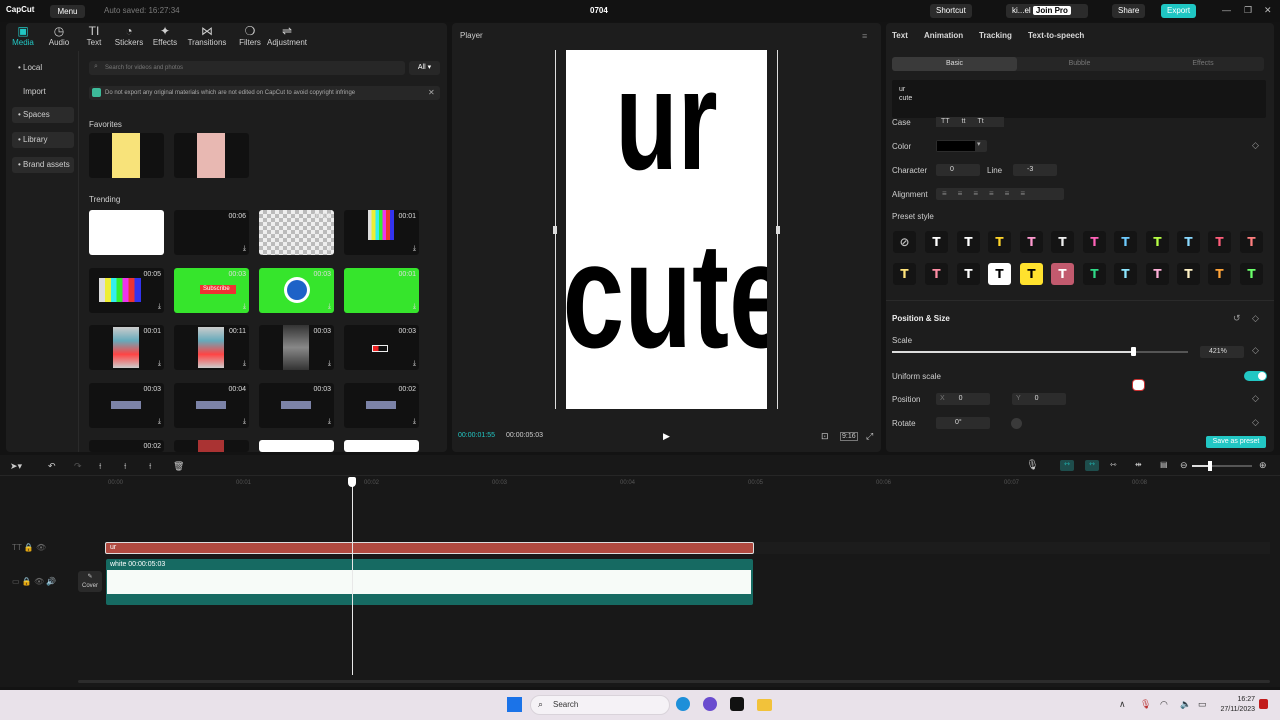  Describe the element at coordinates (936, 242) in the screenshot. I see `preset-style-2: T` at that location.